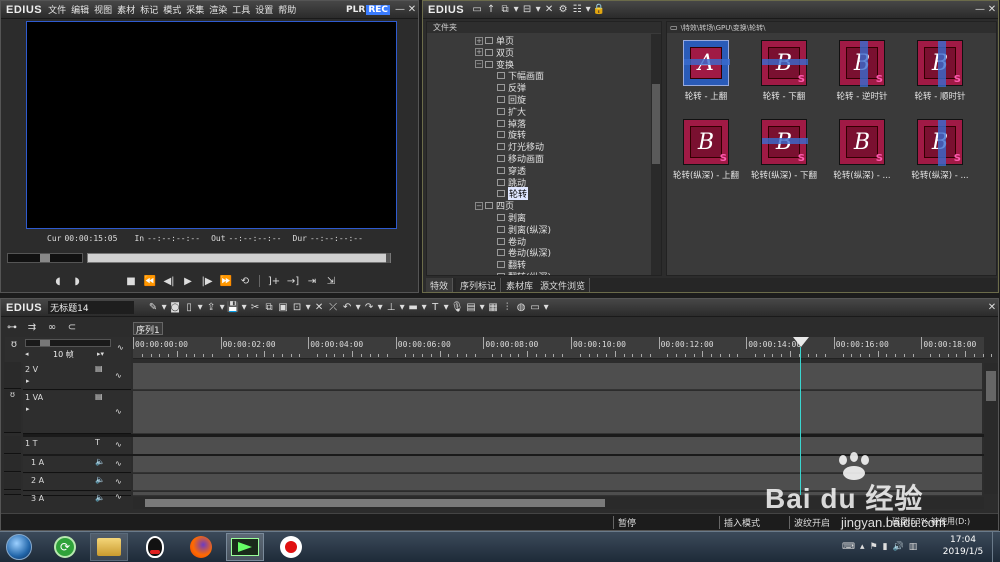 The width and height of the screenshot is (1000, 562). What do you see at coordinates (97, 442) in the screenshot?
I see `title-track-icon: T` at bounding box center [97, 442].